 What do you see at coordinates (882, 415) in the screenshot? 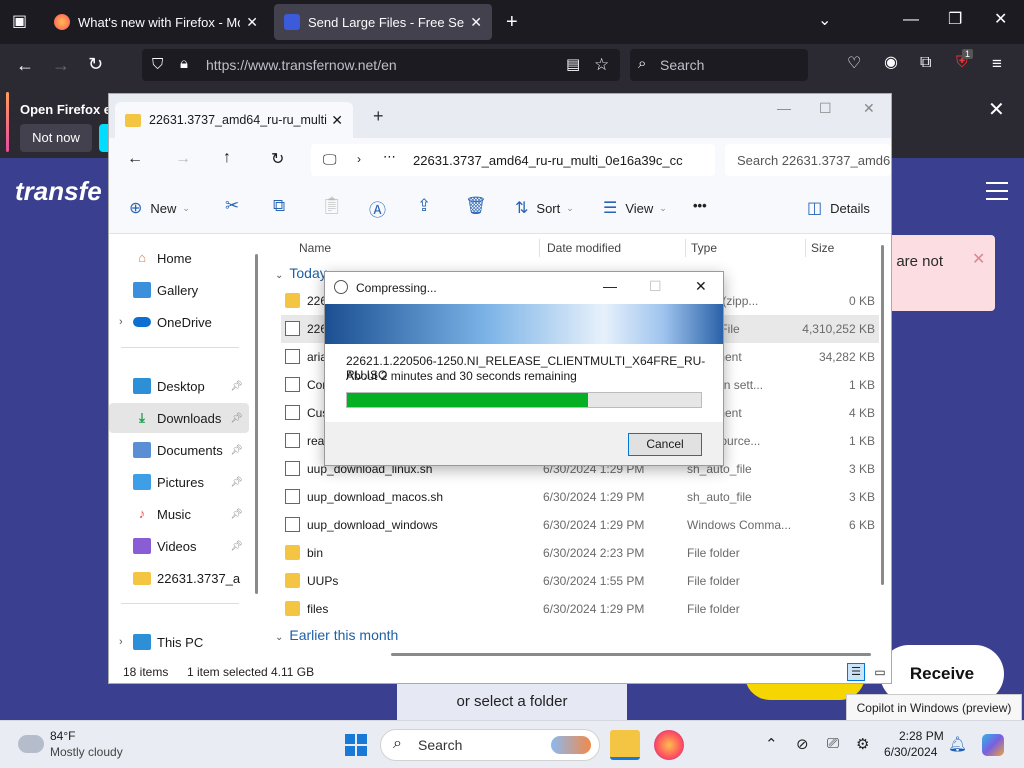
I see `file-list-vscroll` at bounding box center [882, 415].